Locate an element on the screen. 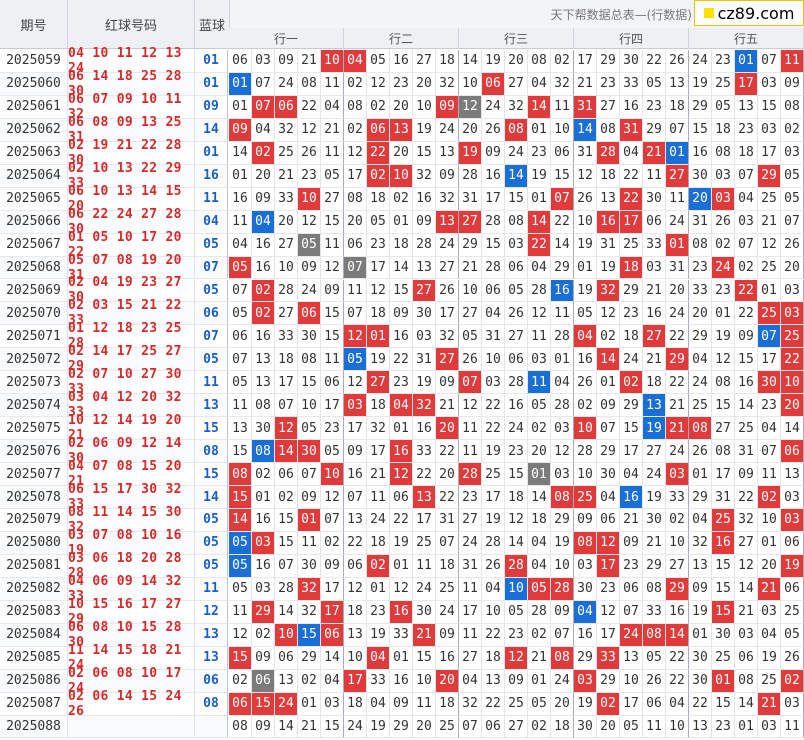  period-cell: 2025065 is located at coordinates (34, 199).